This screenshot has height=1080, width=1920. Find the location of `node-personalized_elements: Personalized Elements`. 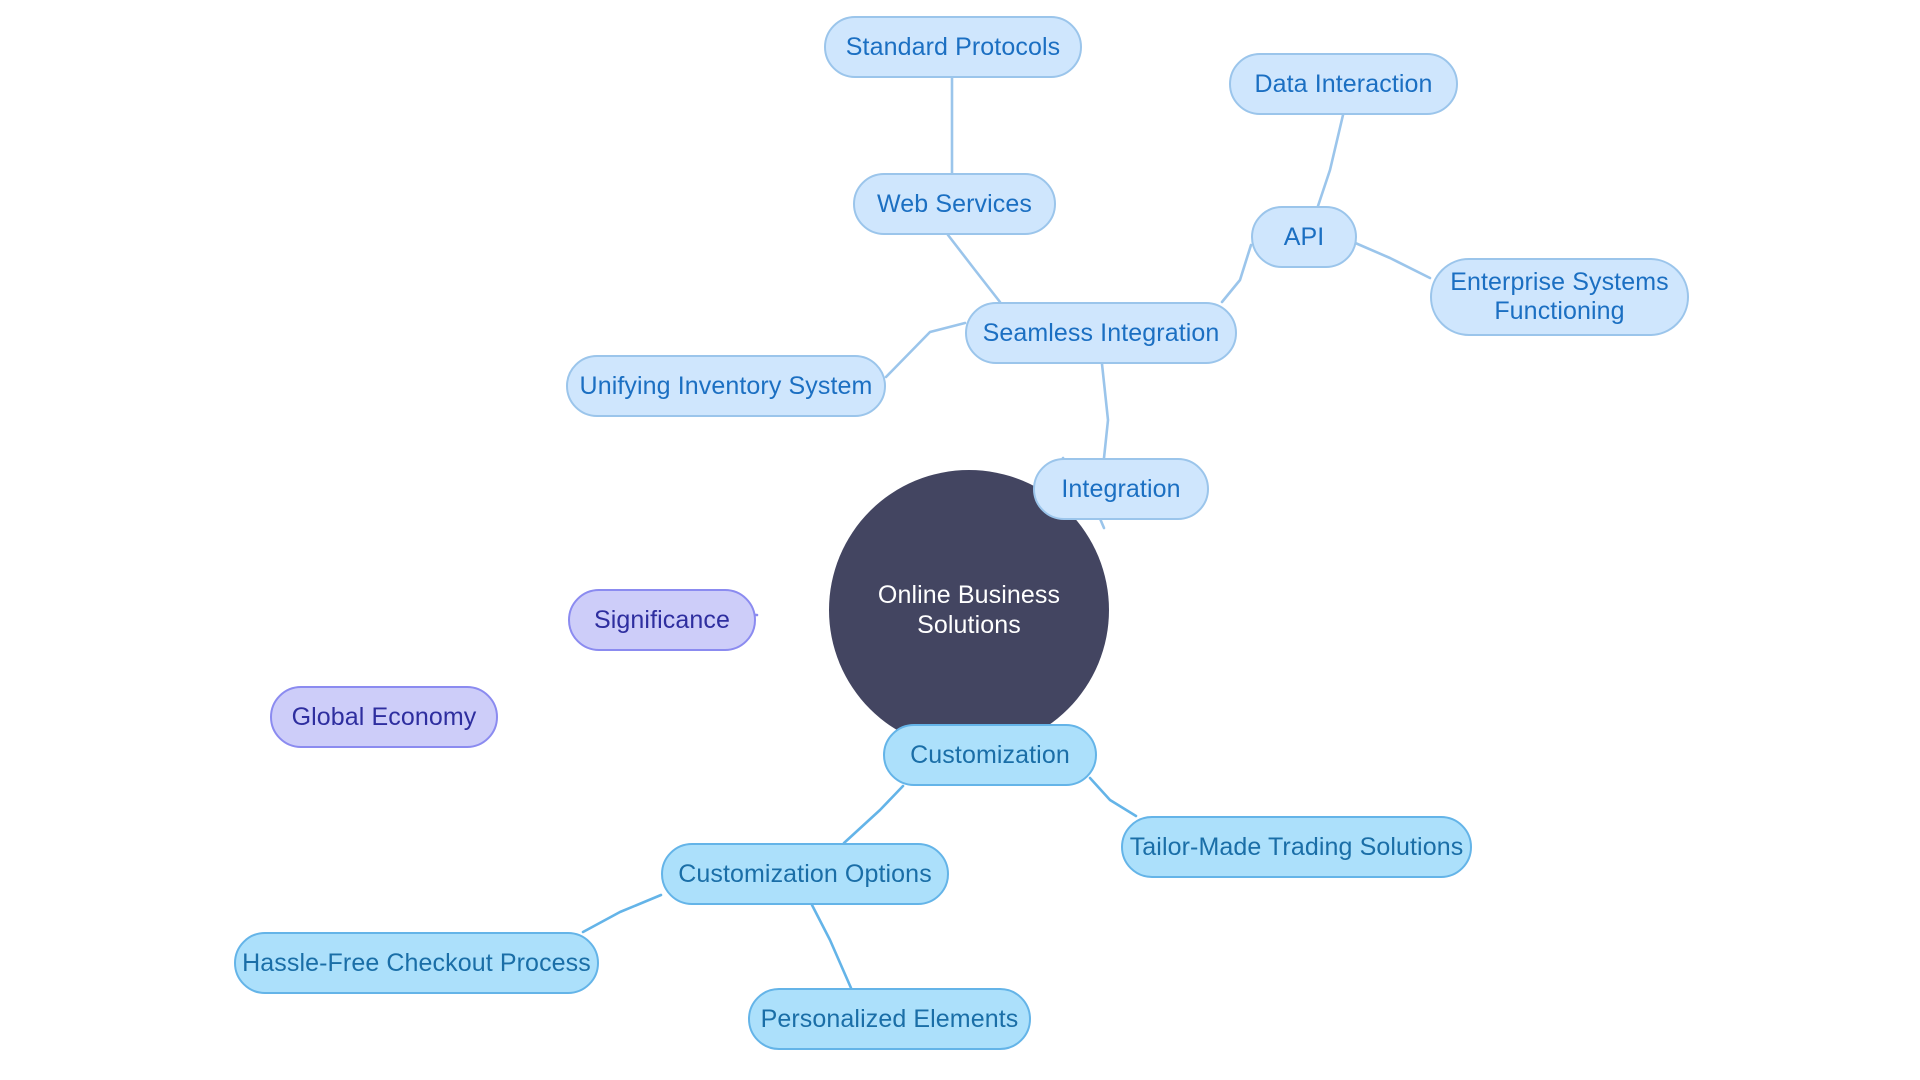

node-personalized_elements: Personalized Elements is located at coordinates (889, 1019).